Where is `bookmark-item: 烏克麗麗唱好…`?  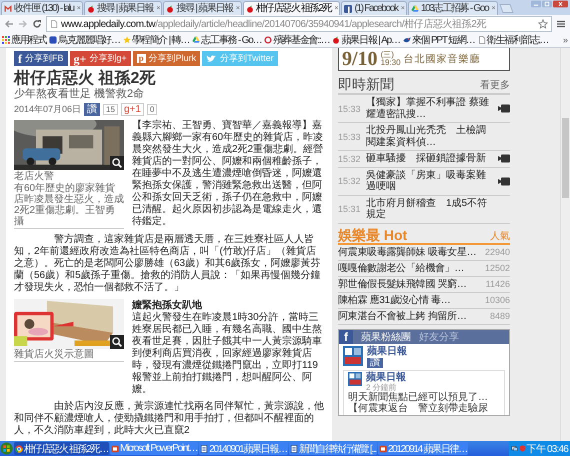 bookmark-item: 烏克麗麗唱好… is located at coordinates (84, 40).